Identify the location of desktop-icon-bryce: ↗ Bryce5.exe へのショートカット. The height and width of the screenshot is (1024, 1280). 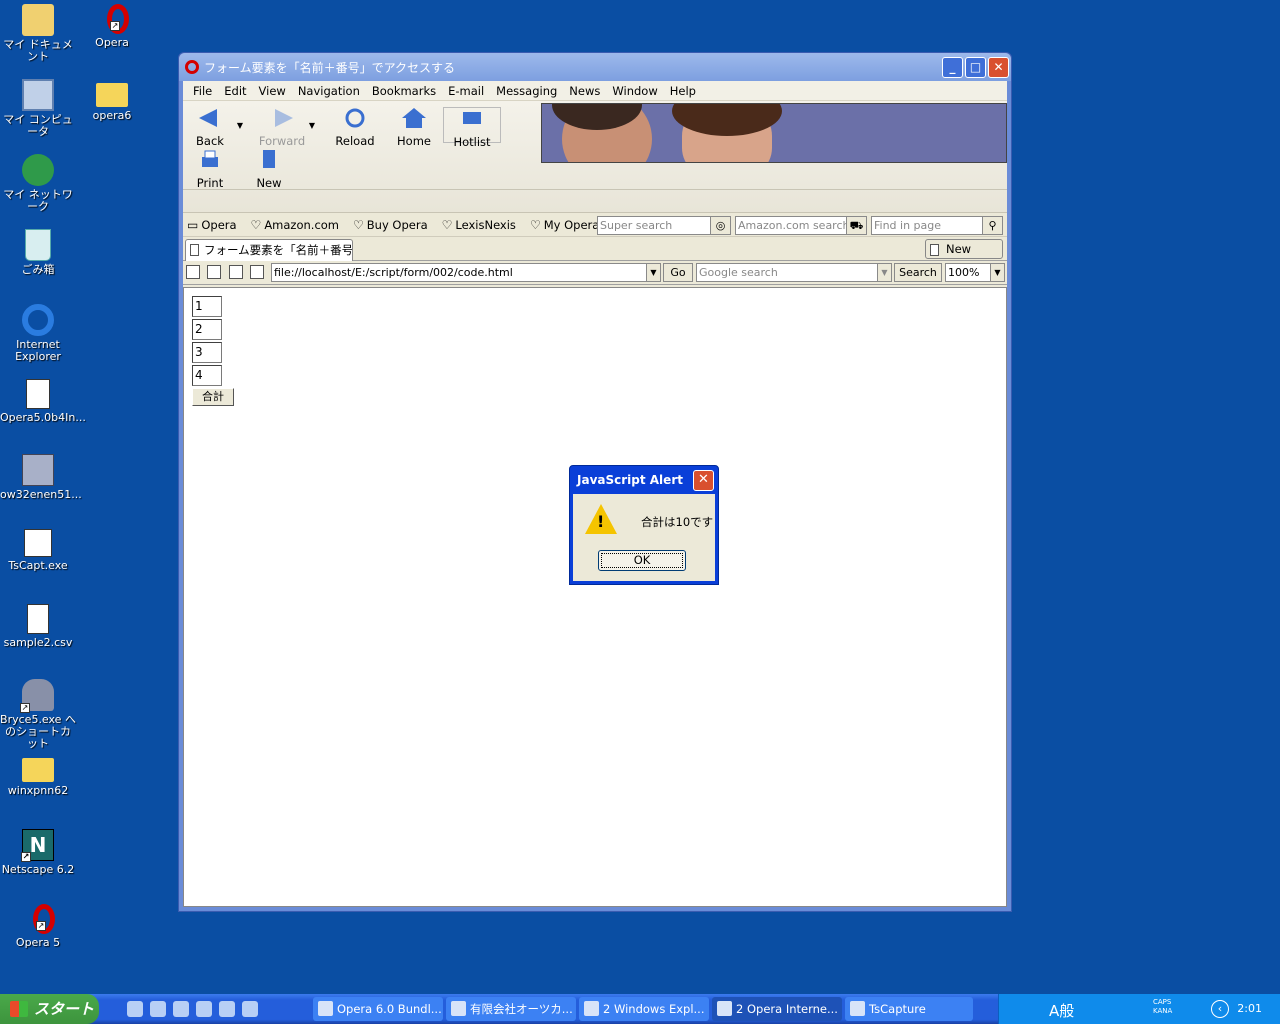
(38, 714).